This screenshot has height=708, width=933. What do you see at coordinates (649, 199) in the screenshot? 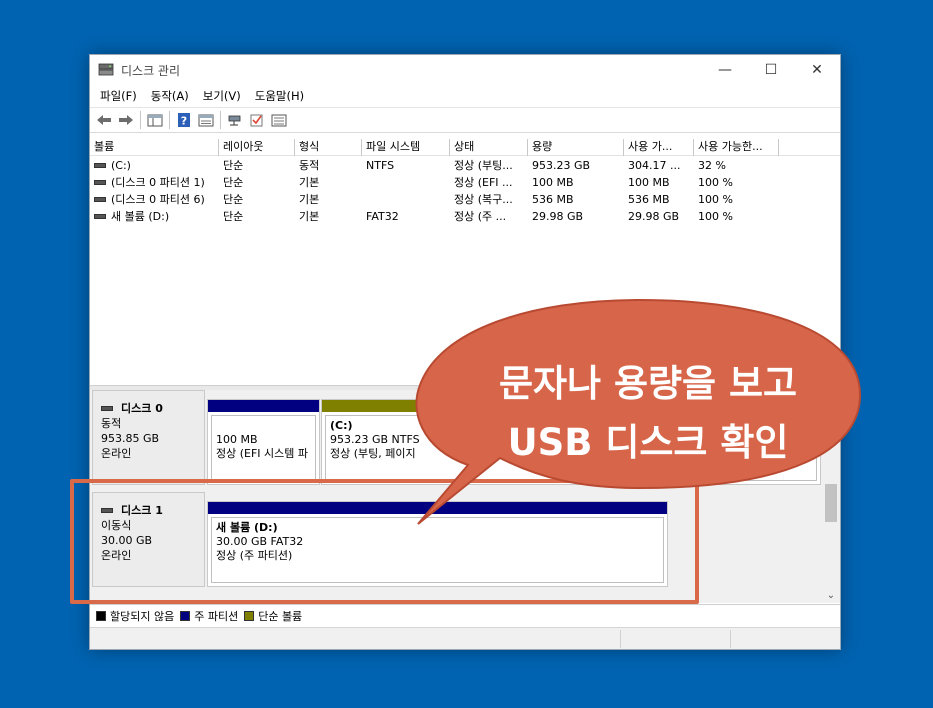
I see `volume-free-space: 536 MB` at bounding box center [649, 199].